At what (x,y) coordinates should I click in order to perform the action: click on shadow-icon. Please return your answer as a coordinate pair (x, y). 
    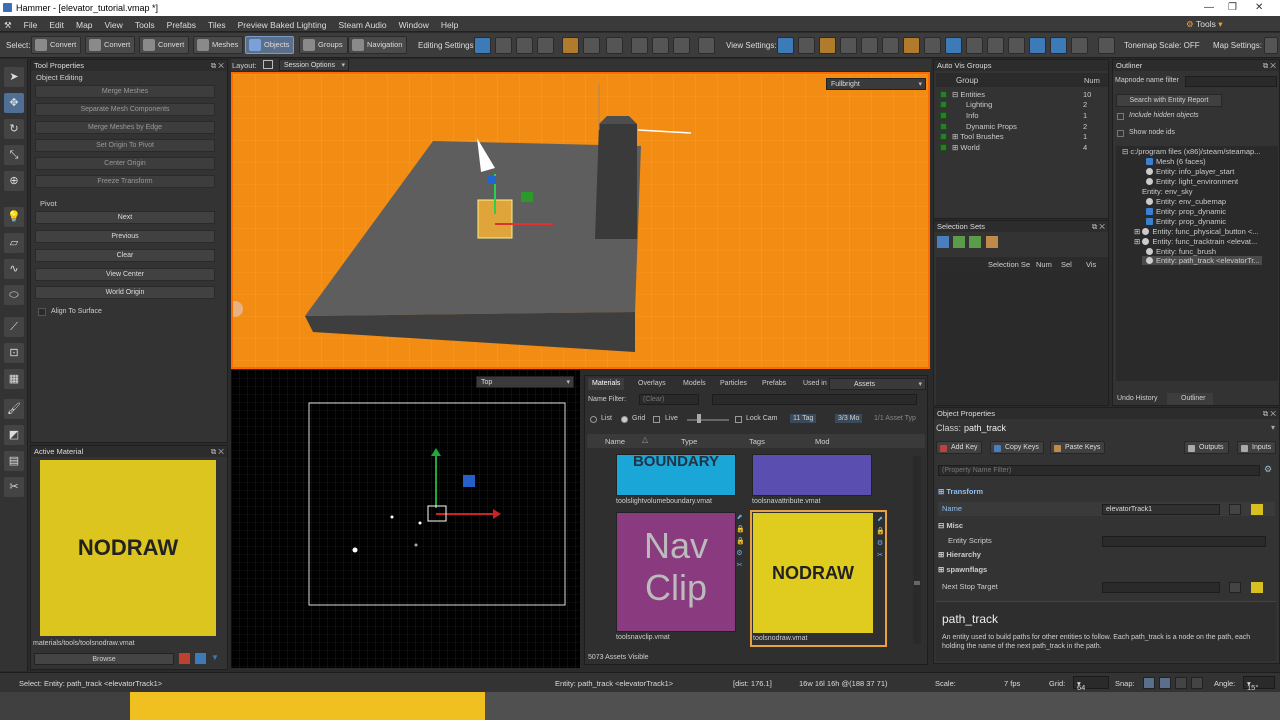
    Looking at the image, I should click on (806, 45).